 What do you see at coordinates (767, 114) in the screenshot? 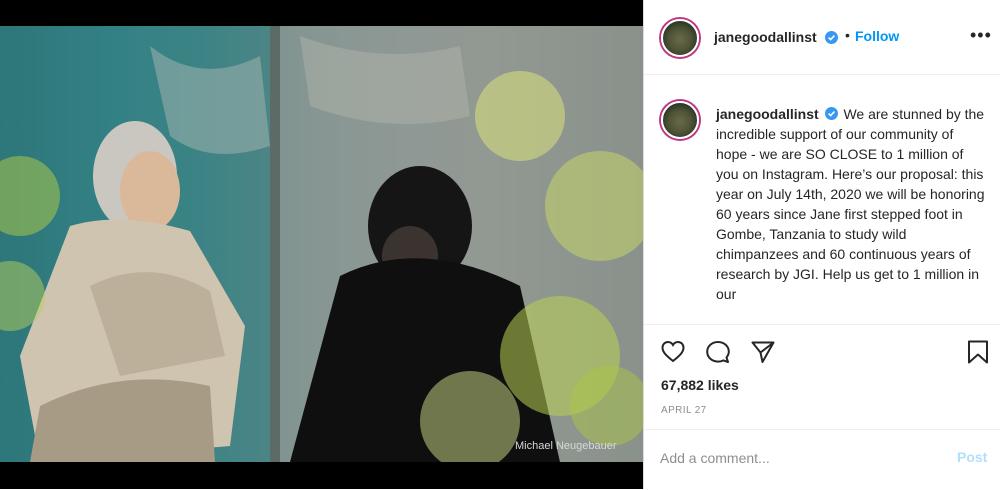
I see `caption-username: janegoodallinst` at bounding box center [767, 114].